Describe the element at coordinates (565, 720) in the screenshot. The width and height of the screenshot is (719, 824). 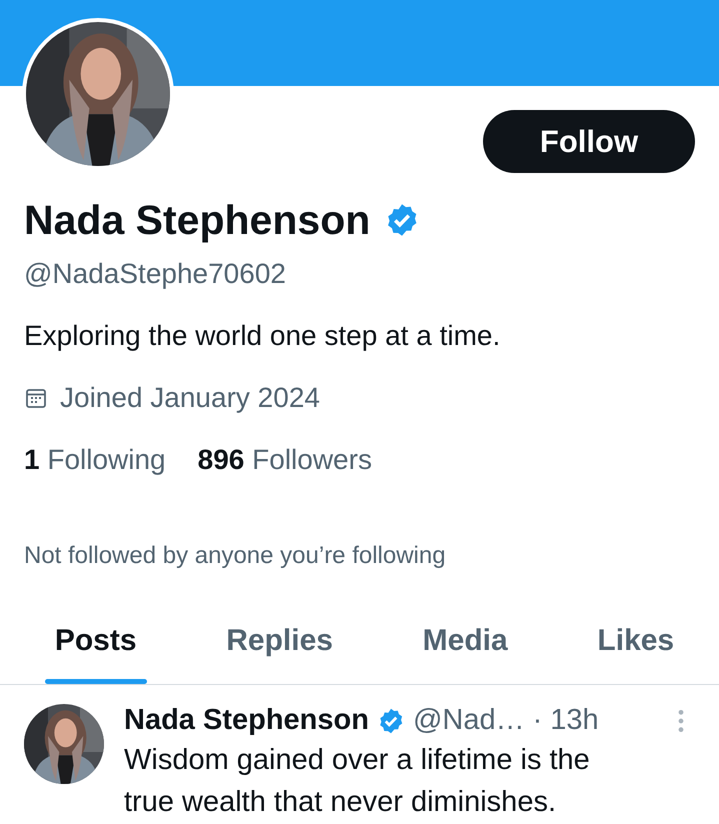
I see `post-time: · 13h` at that location.